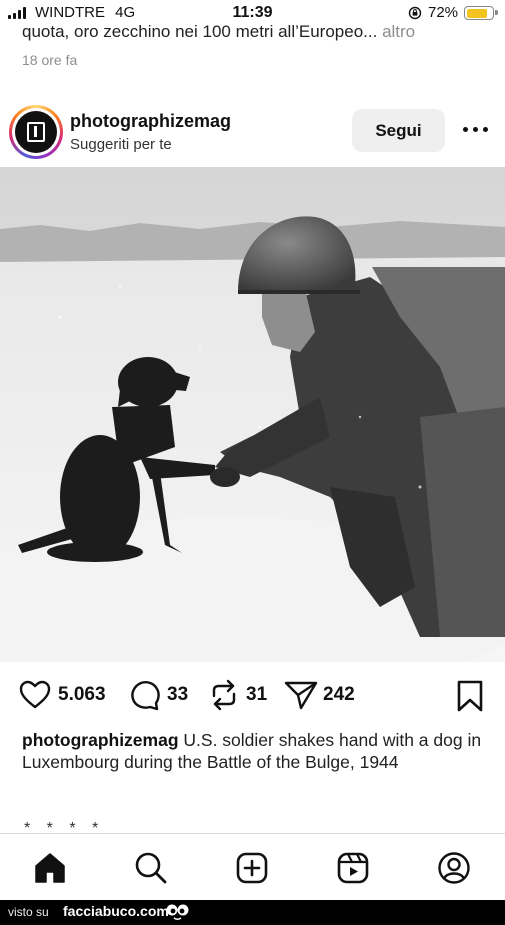  Describe the element at coordinates (64, 827) in the screenshot. I see `caption-tail: * * * *` at that location.